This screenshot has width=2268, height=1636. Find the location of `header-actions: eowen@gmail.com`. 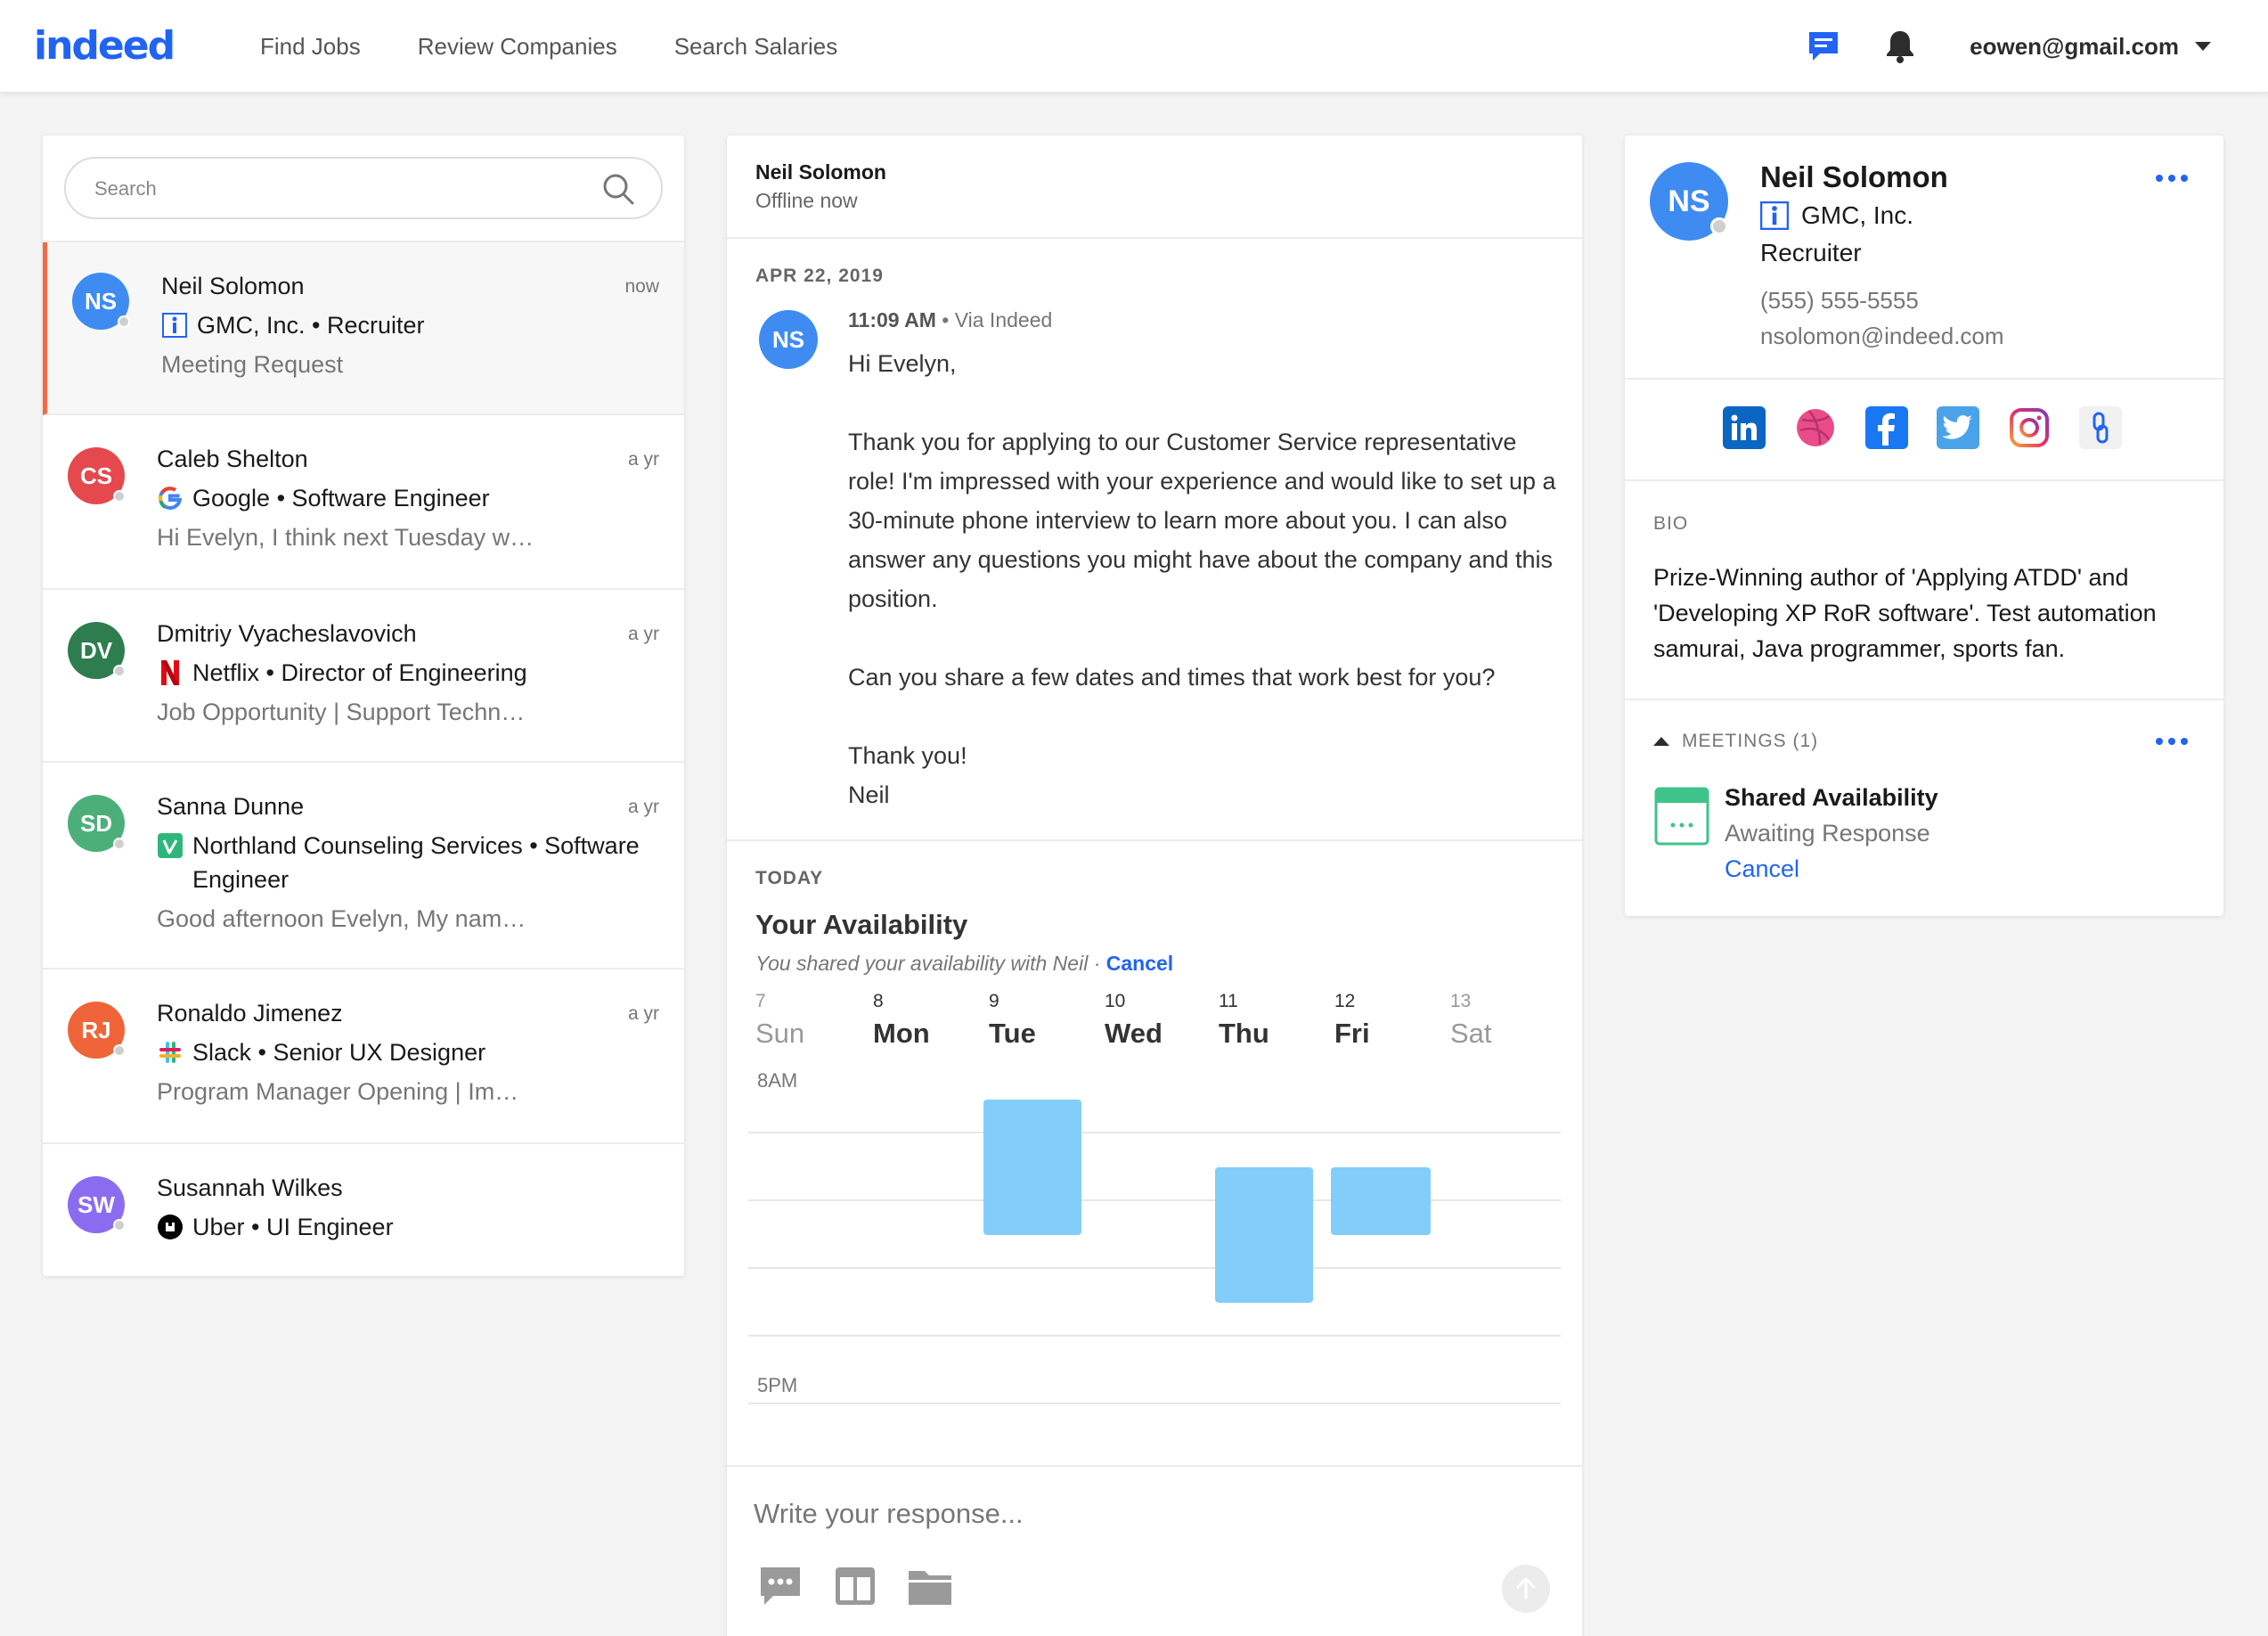

header-actions: eowen@gmail.com is located at coordinates (2007, 46).